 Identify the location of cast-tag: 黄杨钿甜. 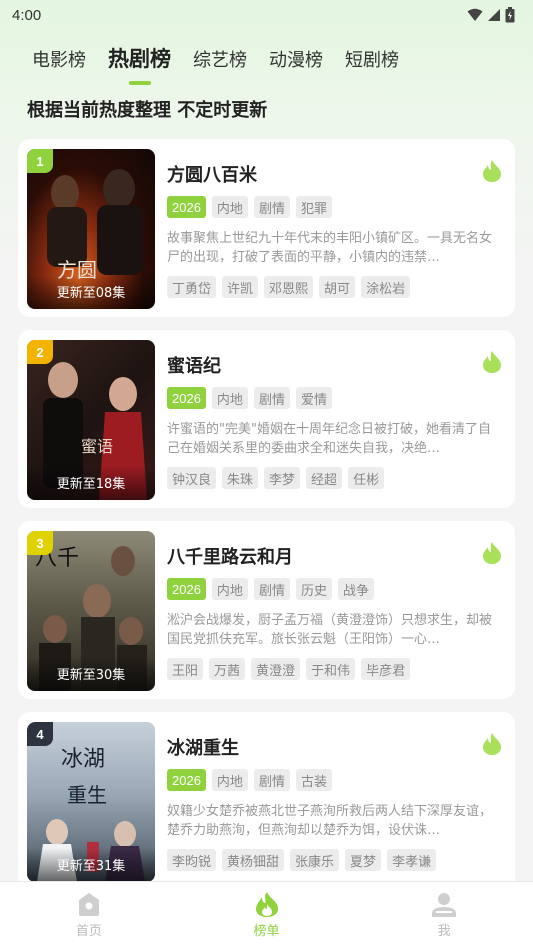
(253, 860).